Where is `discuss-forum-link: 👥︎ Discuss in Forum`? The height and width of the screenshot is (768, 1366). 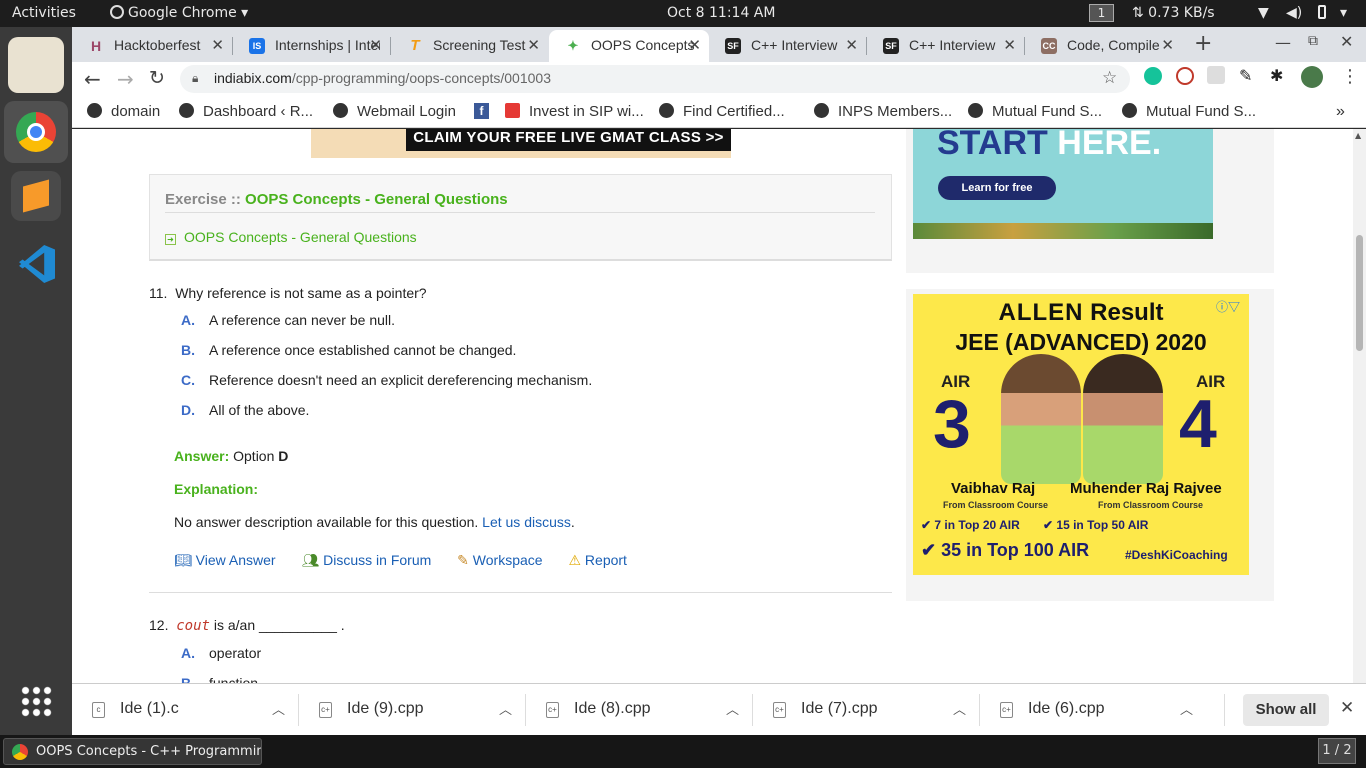 discuss-forum-link: 👥︎ Discuss in Forum is located at coordinates (366, 560).